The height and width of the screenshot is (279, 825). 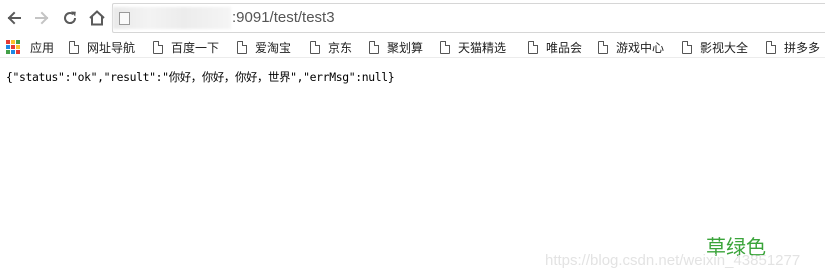 I want to click on home-button, so click(x=97, y=18).